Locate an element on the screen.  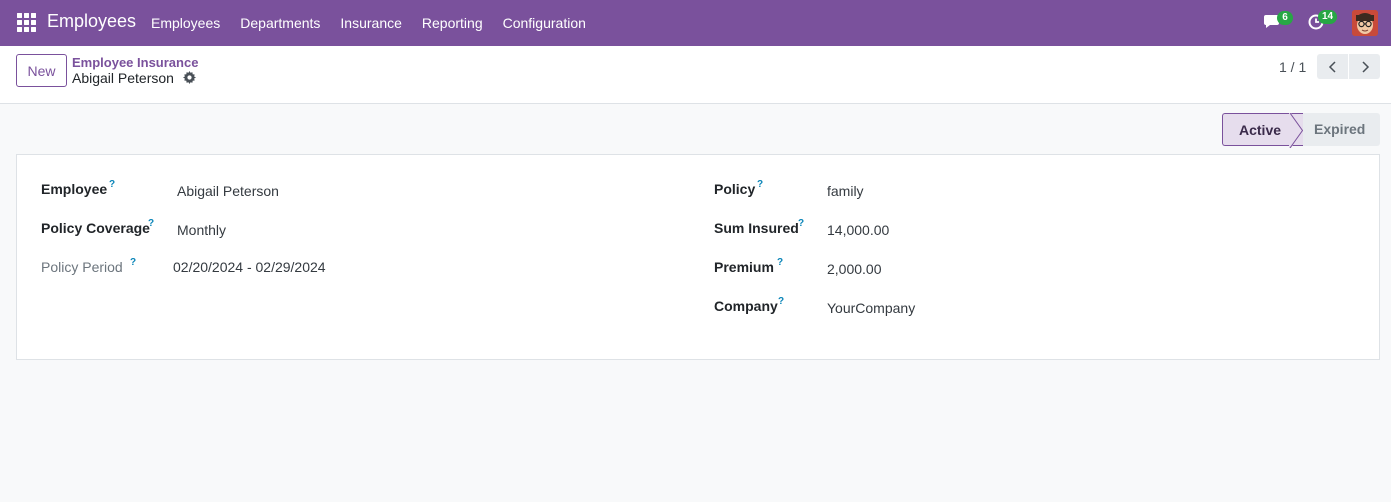
status-expired: Expired is located at coordinates (1341, 129).